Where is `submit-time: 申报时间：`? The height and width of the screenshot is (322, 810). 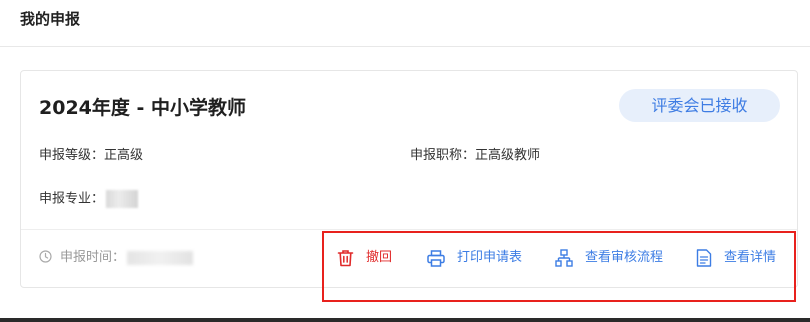
submit-time: 申报时间： is located at coordinates (116, 258).